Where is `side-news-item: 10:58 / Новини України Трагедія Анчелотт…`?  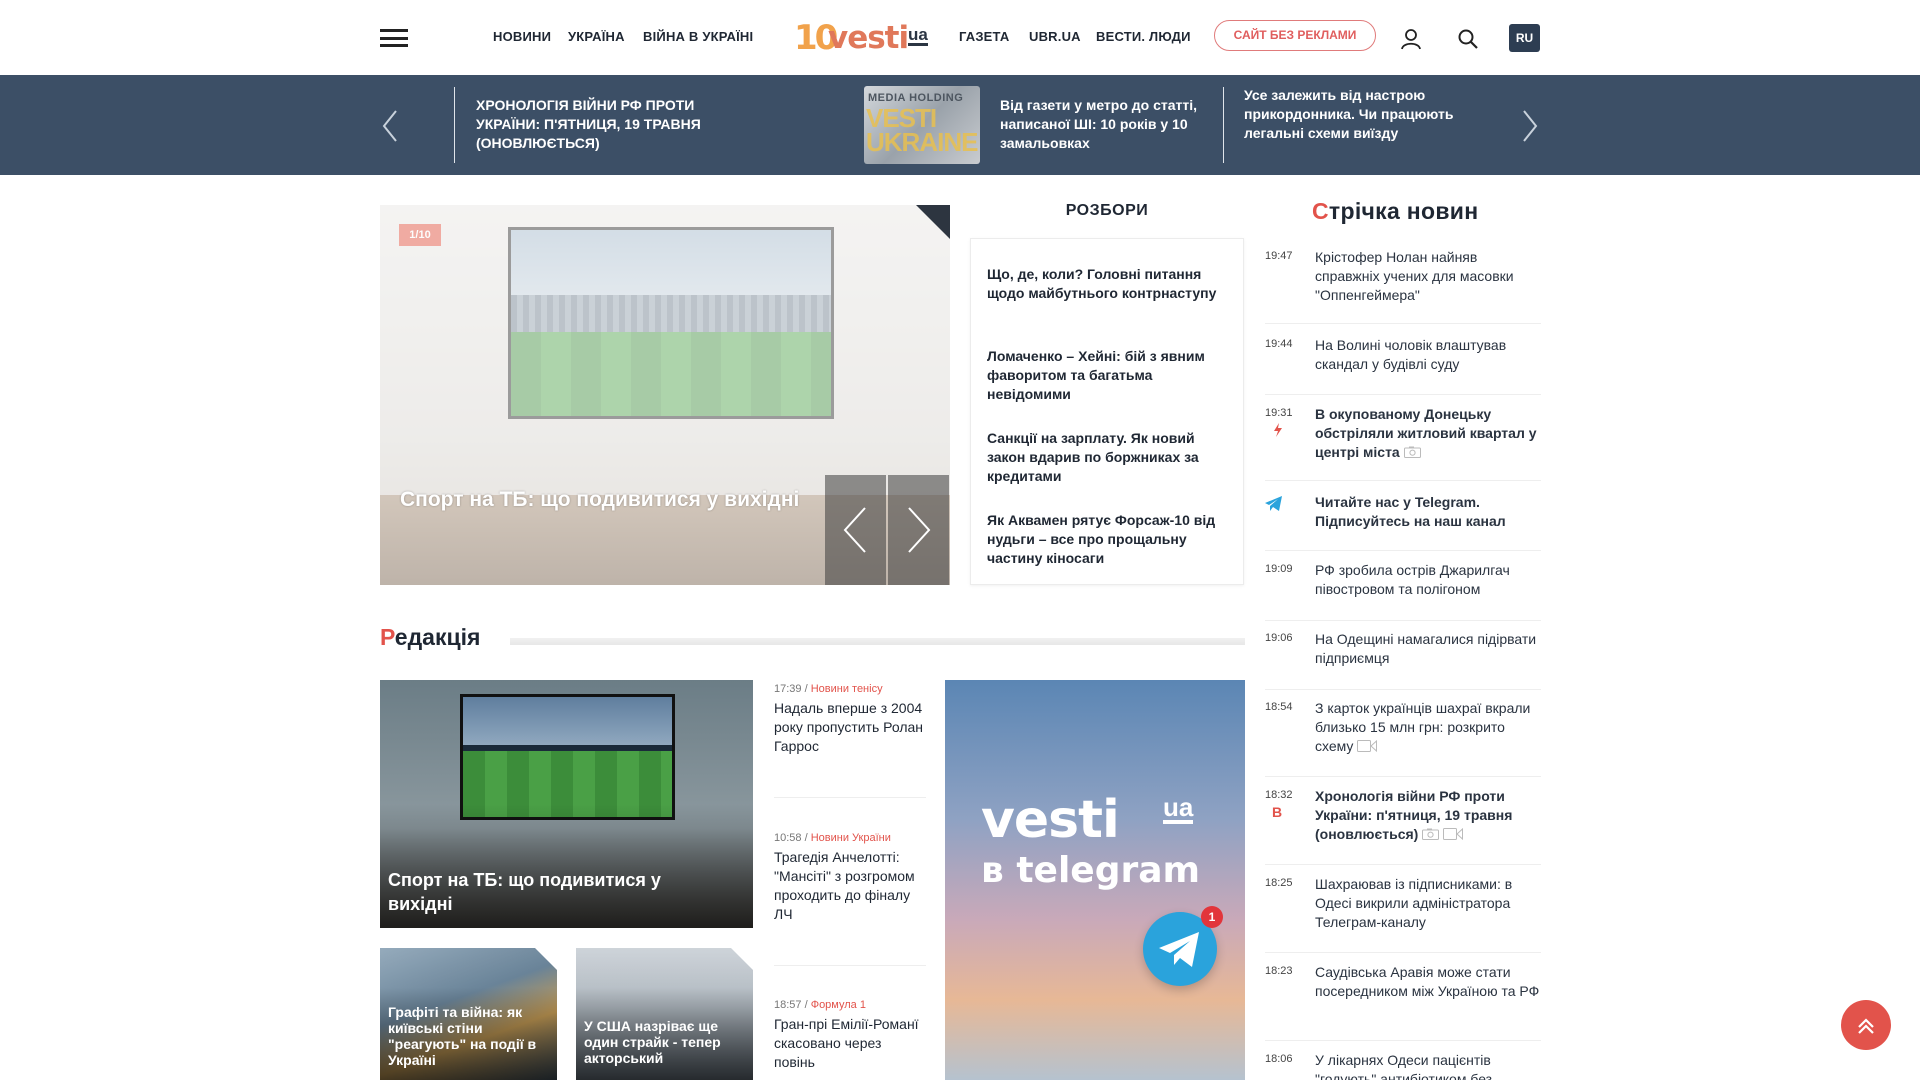 side-news-item: 10:58 / Новини України Трагедія Анчелотт… is located at coordinates (850, 898).